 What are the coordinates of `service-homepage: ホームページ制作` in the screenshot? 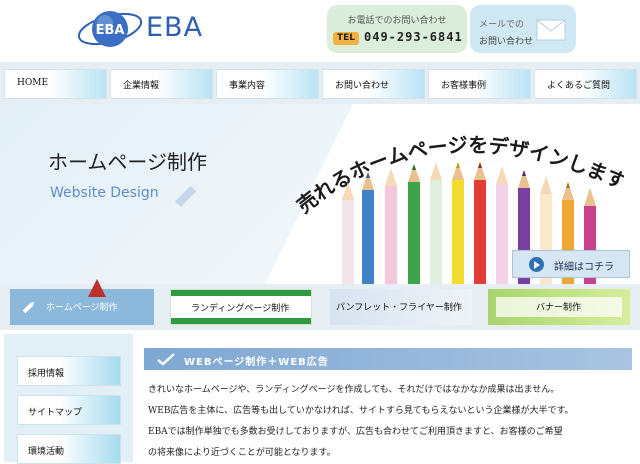 It's located at (82, 302).